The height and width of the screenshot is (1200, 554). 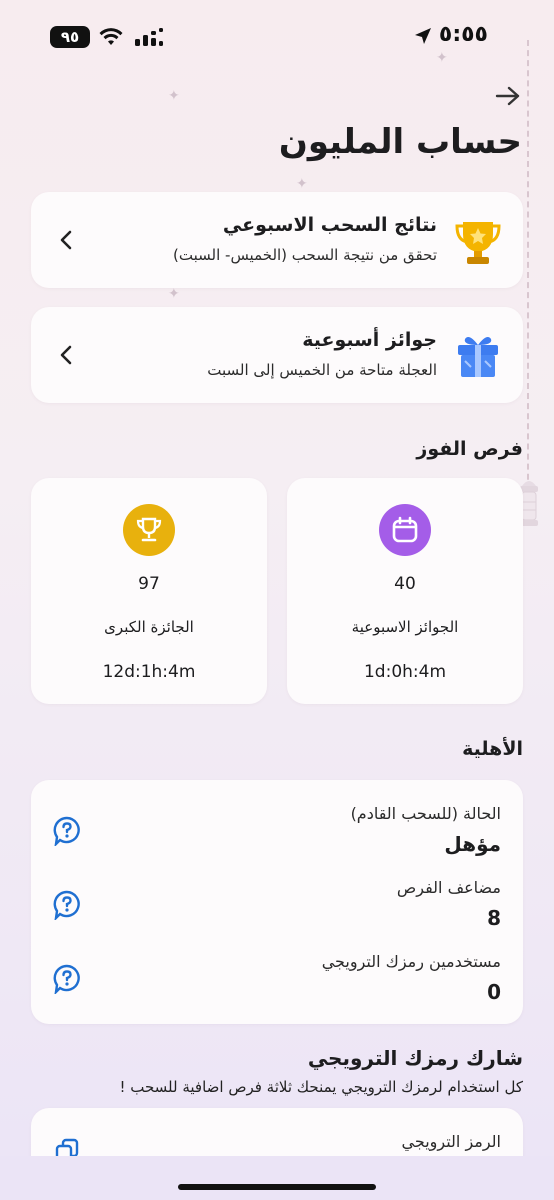 I want to click on calendar-icon, so click(x=405, y=529).